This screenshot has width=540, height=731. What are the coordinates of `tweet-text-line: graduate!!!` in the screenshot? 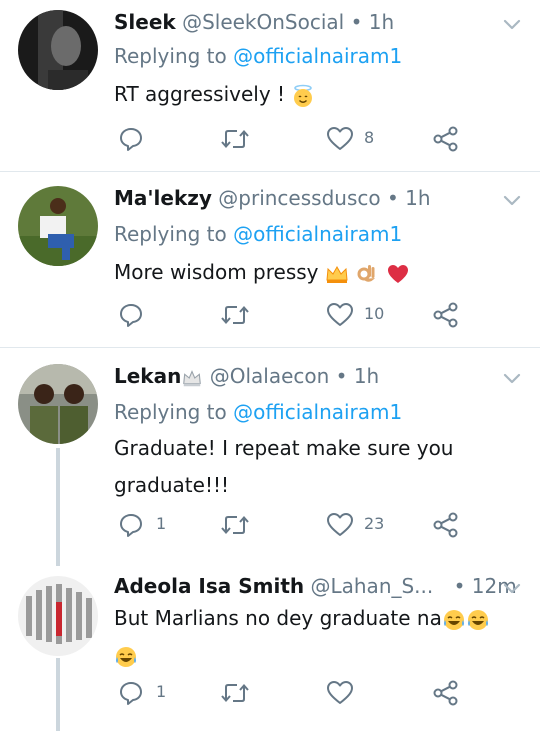 It's located at (171, 485).